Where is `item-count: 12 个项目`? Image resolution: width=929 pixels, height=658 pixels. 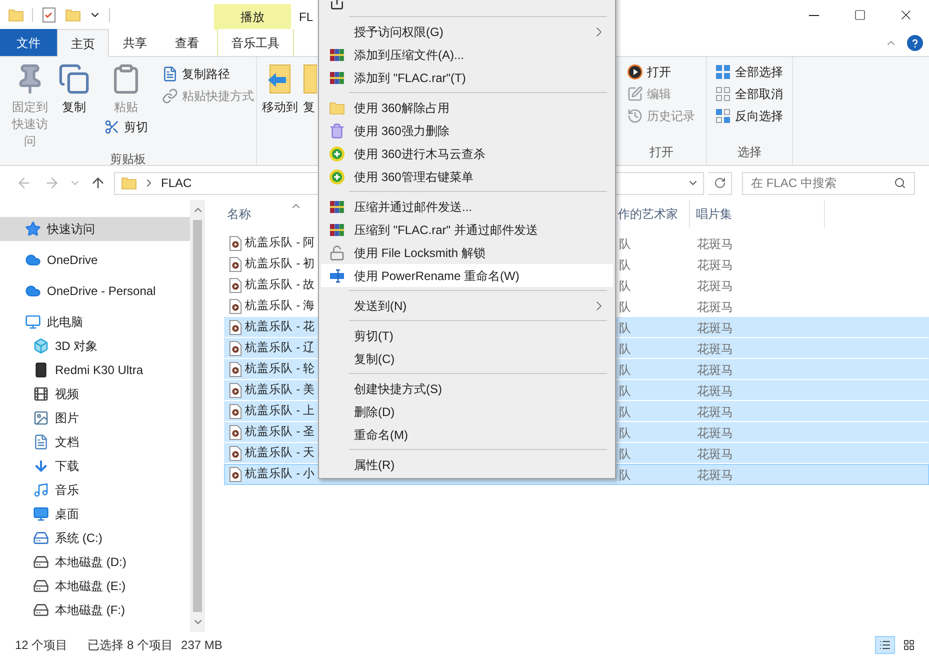 item-count: 12 个项目 is located at coordinates (41, 645).